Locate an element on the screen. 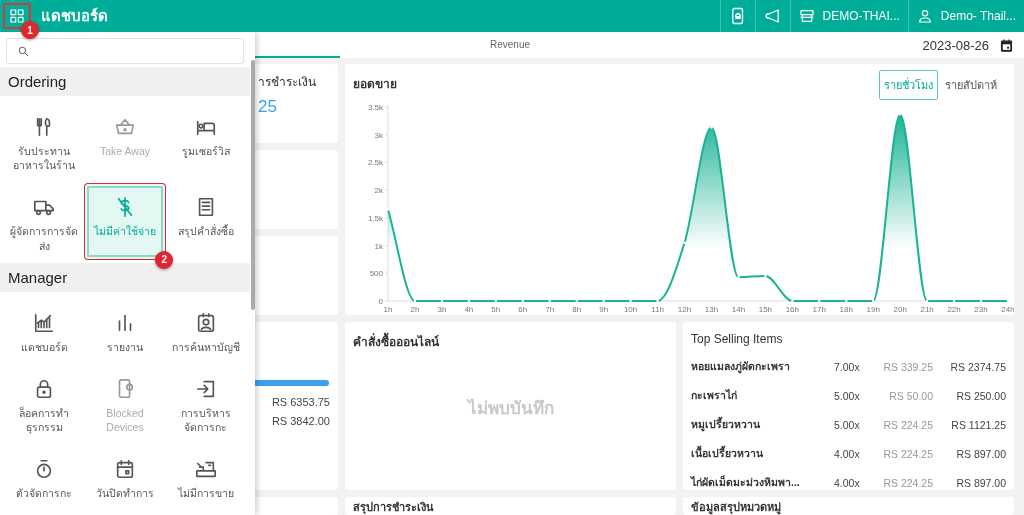  axis-label: 16h is located at coordinates (792, 309).